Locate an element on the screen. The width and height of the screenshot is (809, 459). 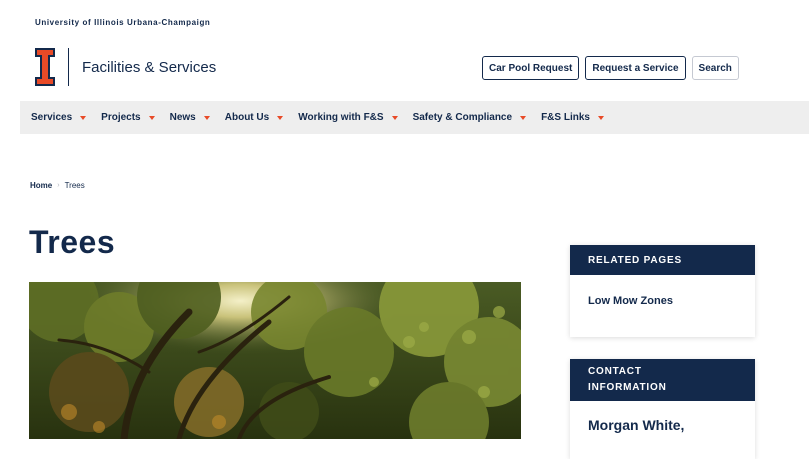
nav-label: Safety & Compliance is located at coordinates (462, 117).